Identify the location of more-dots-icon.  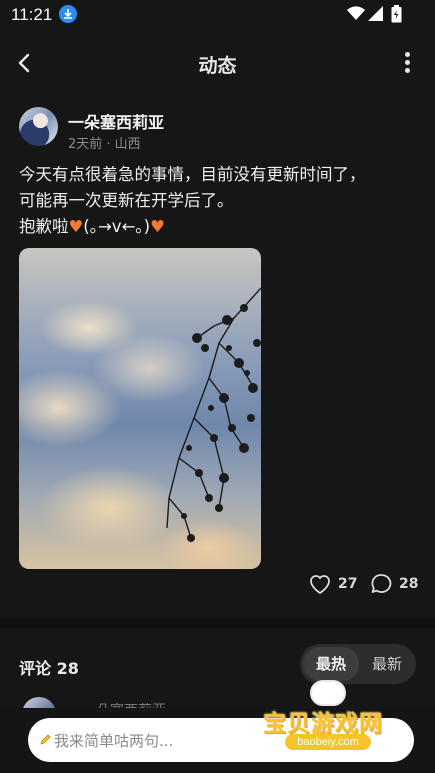
(407, 54).